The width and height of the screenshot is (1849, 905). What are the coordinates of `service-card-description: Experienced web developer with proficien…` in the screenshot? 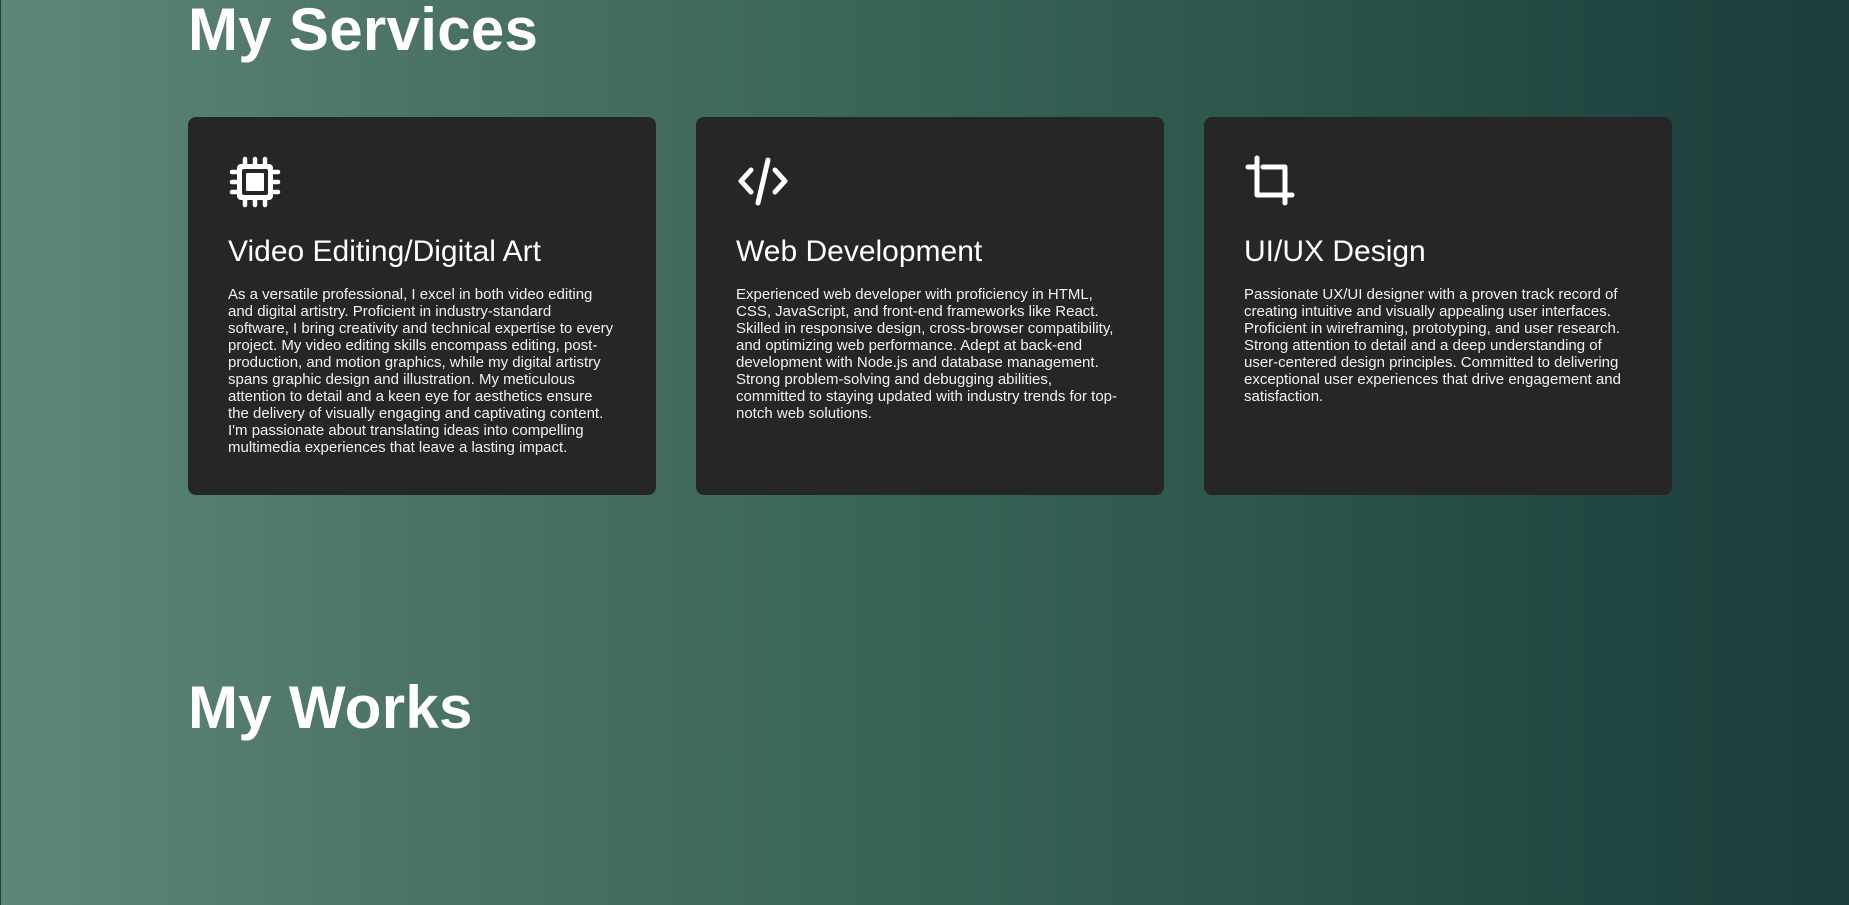 It's located at (927, 354).